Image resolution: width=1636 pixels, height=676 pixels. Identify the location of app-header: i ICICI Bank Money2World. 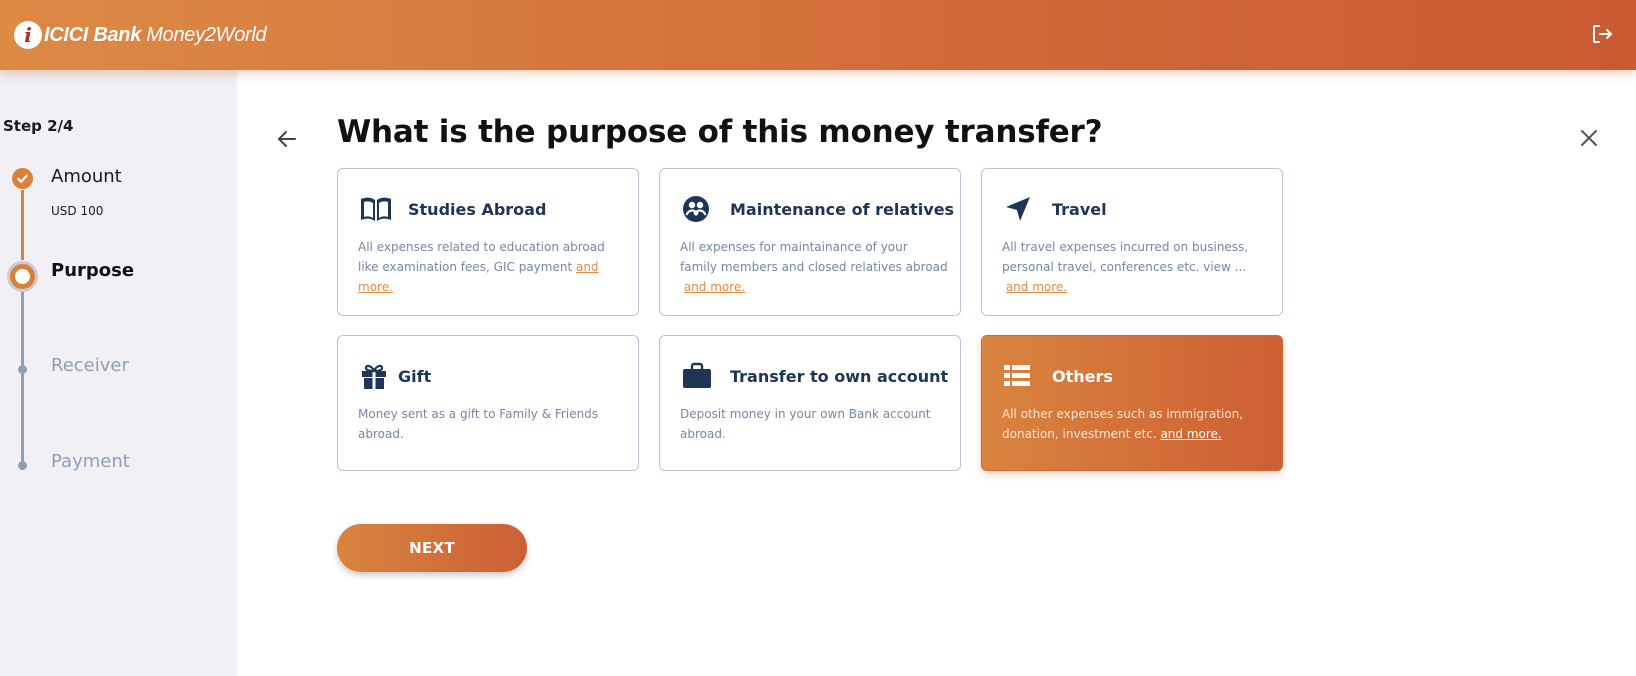
(818, 35).